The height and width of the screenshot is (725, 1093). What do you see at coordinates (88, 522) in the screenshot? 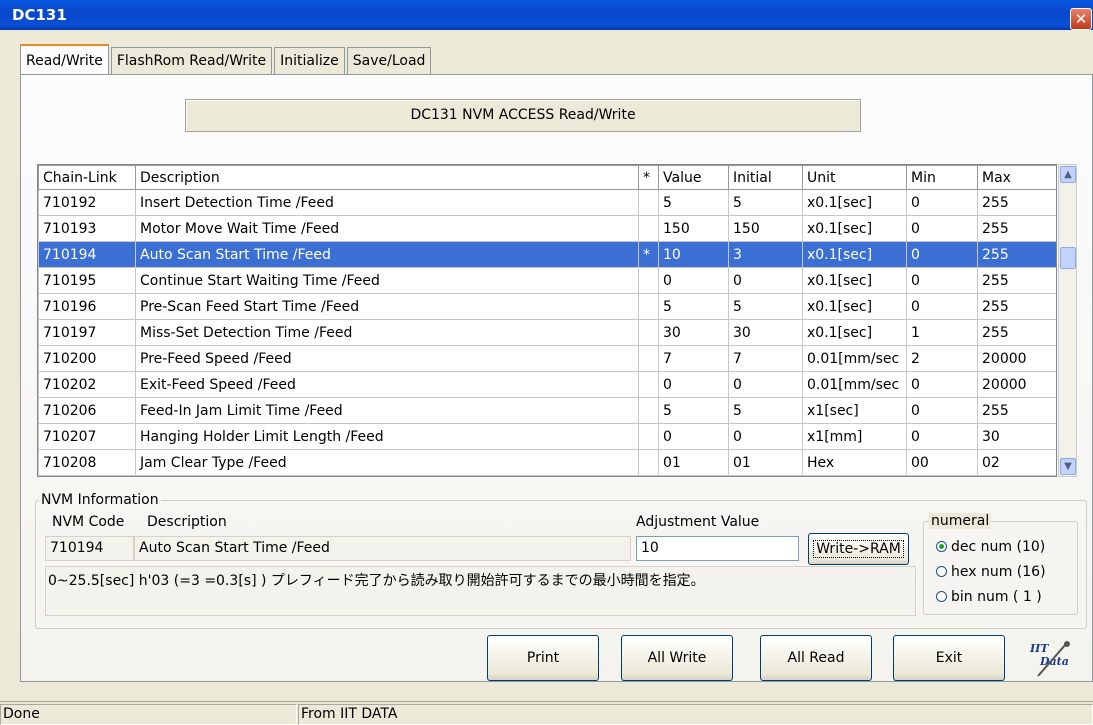
I see `nvm-code-label: NVM Code` at bounding box center [88, 522].